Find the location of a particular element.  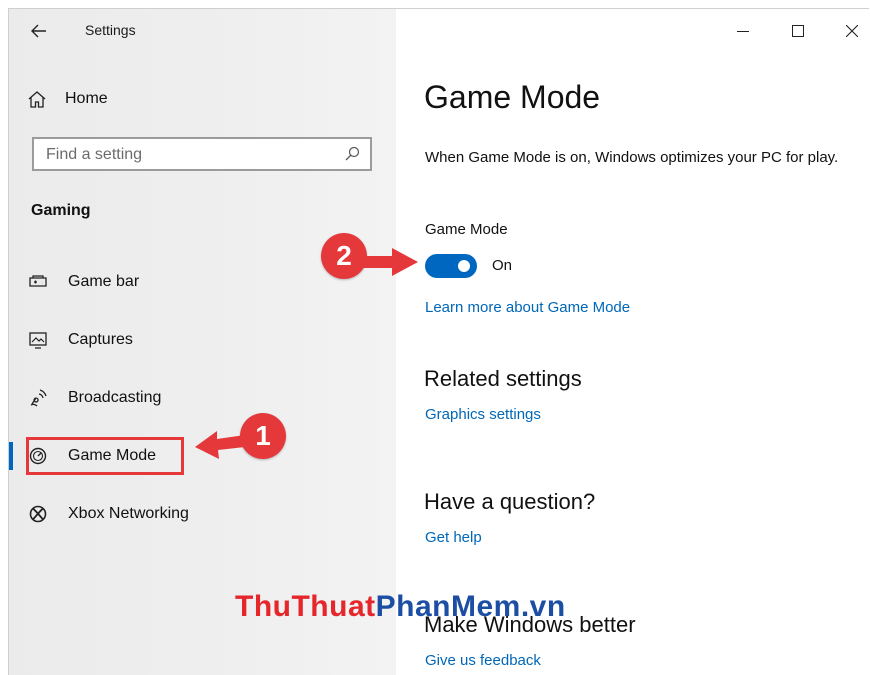

section-heading-gaming: Gaming is located at coordinates (61, 210).